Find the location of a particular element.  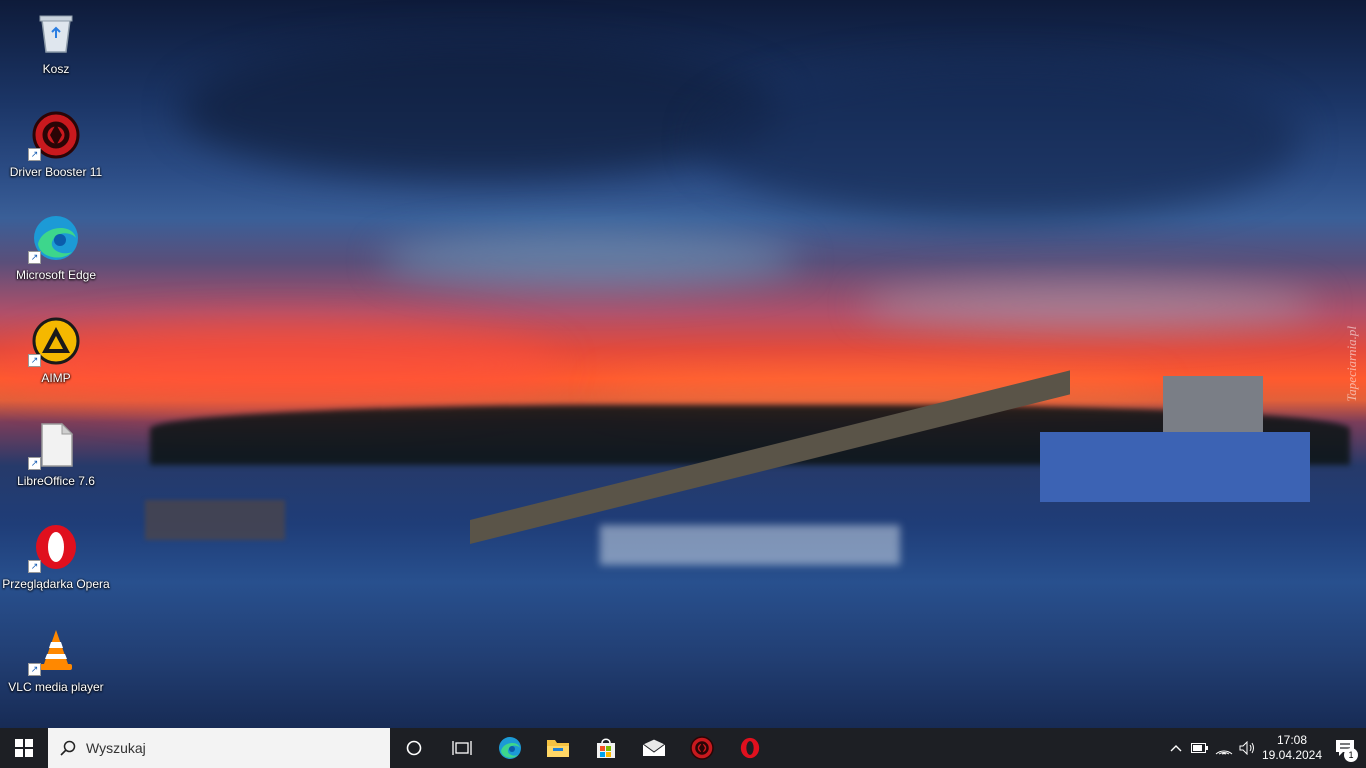

driver-booster-icon is located at coordinates (702, 748).